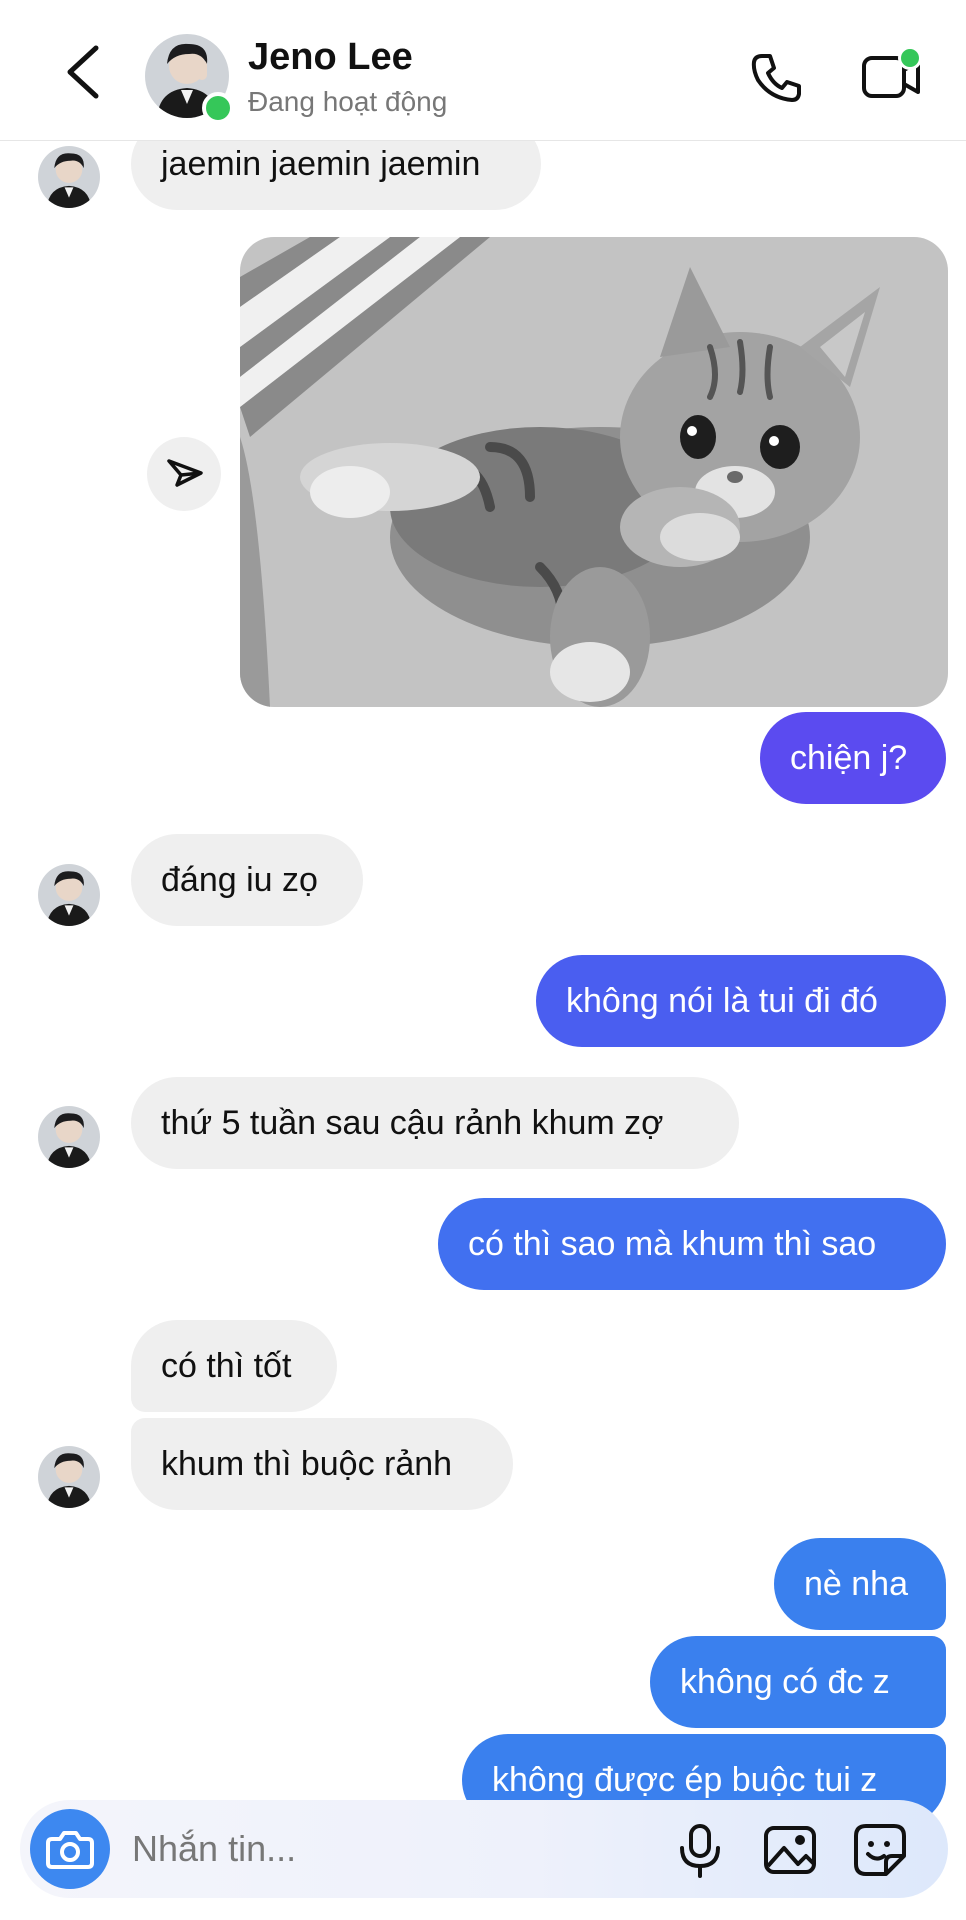  Describe the element at coordinates (307, 1464) in the screenshot. I see `message-text: khum thì buộc rảnh` at that location.